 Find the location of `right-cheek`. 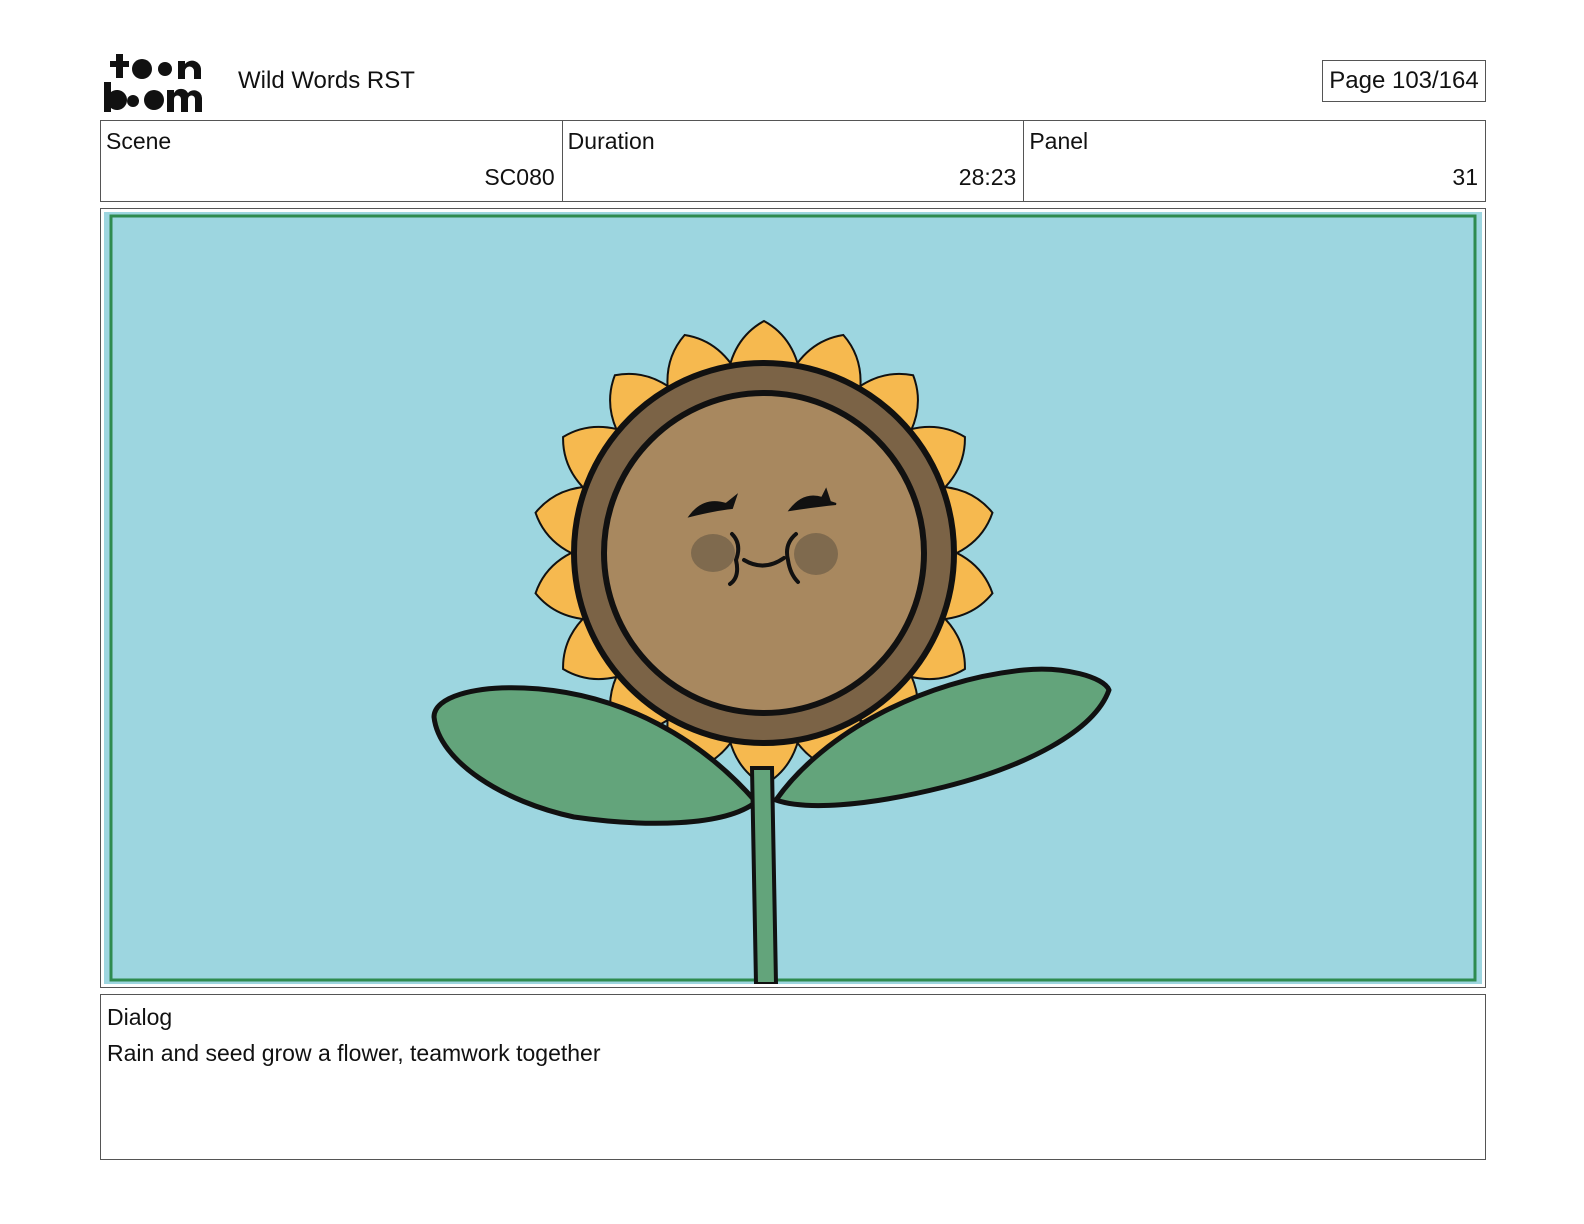

right-cheek is located at coordinates (816, 554).